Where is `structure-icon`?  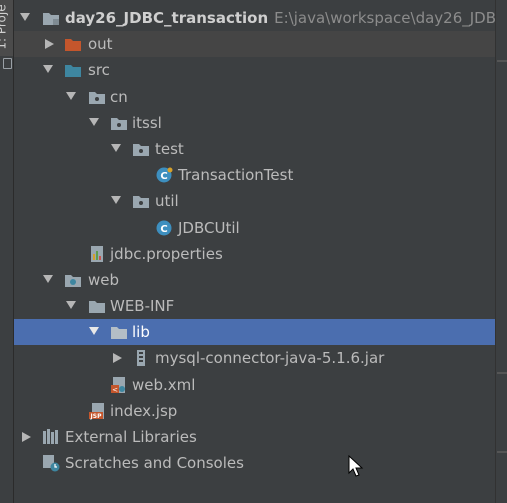
structure-icon is located at coordinates (7, 63).